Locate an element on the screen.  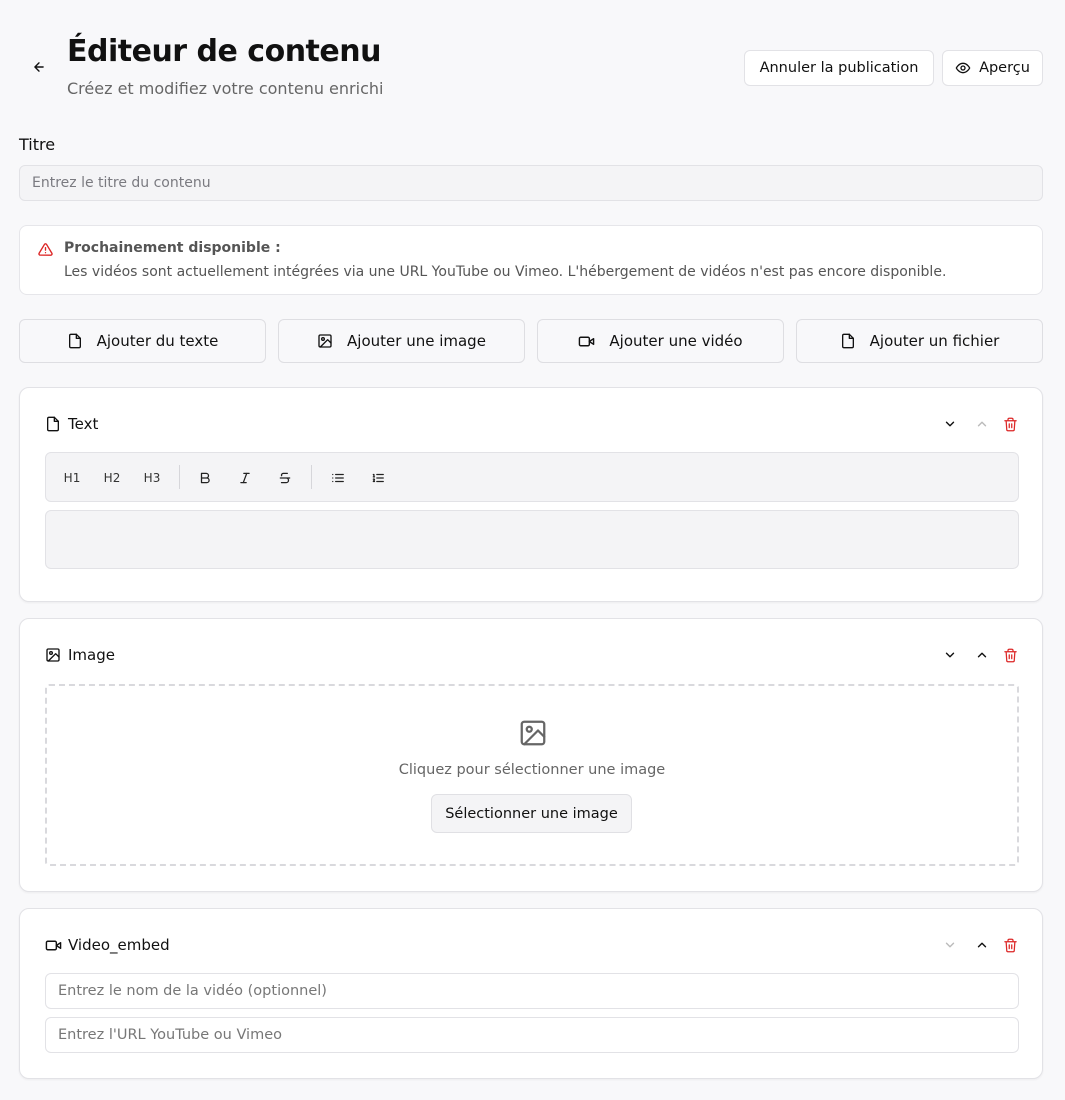
bullet-list-button is located at coordinates (338, 478).